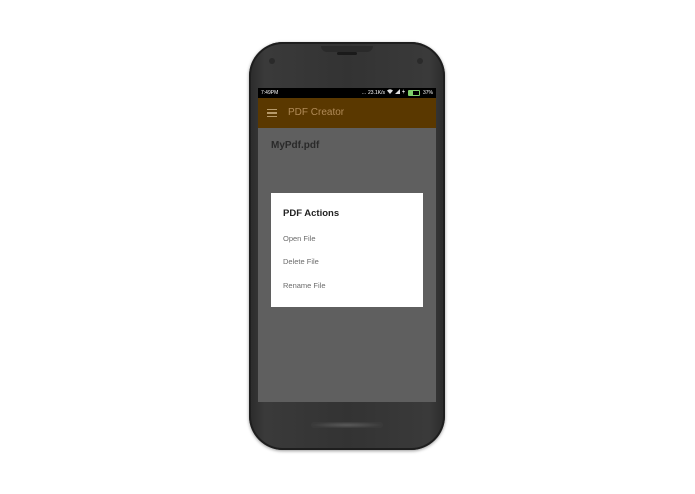 The width and height of the screenshot is (695, 494). Describe the element at coordinates (347, 113) in the screenshot. I see `app-bar: PDF Creator` at that location.